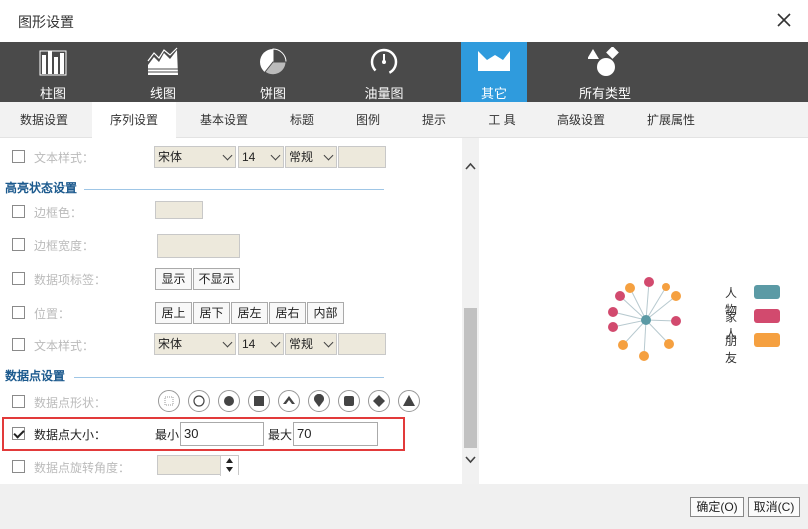 This screenshot has width=808, height=529. Describe the element at coordinates (434, 120) in the screenshot. I see `tab-tooltip: 提示` at that location.